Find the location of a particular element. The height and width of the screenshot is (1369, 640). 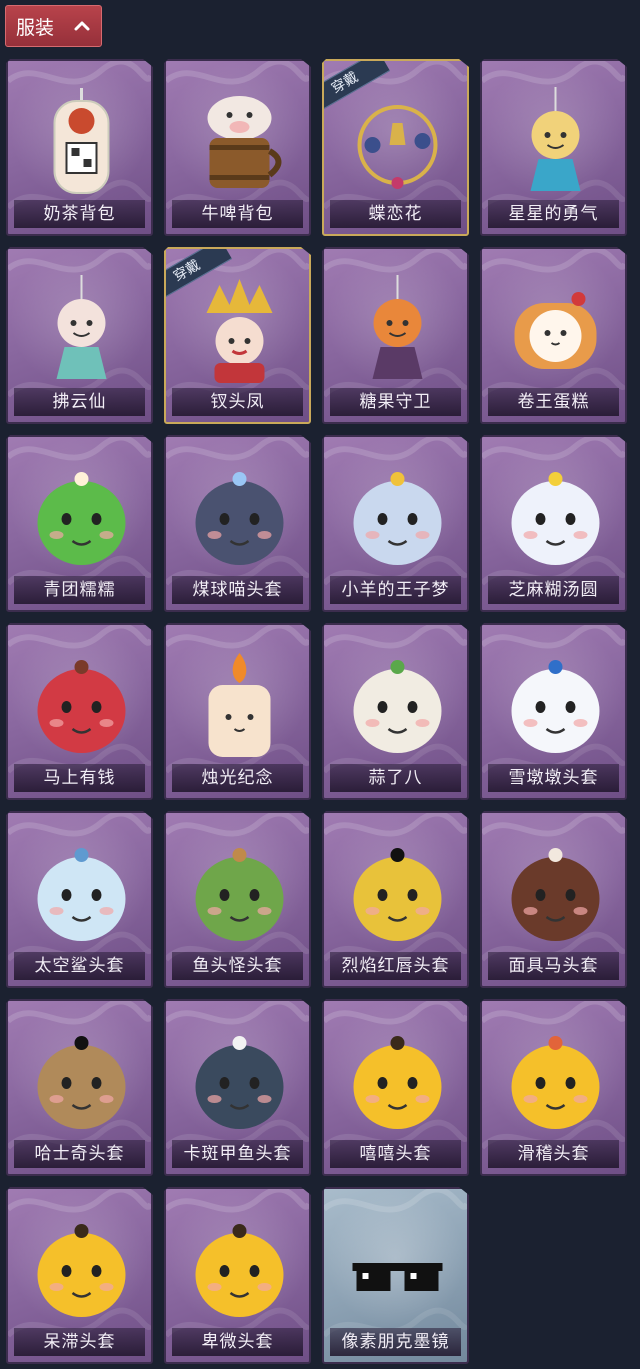

costume-item-card: 哈士奇头套 is located at coordinates (79, 1087).